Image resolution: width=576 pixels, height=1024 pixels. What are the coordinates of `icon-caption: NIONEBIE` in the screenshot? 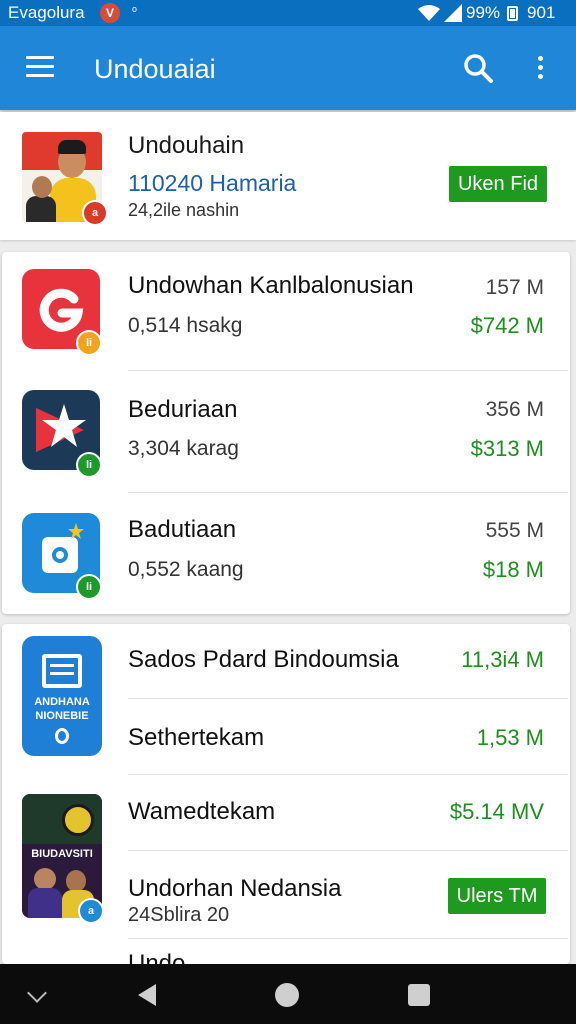 It's located at (62, 716).